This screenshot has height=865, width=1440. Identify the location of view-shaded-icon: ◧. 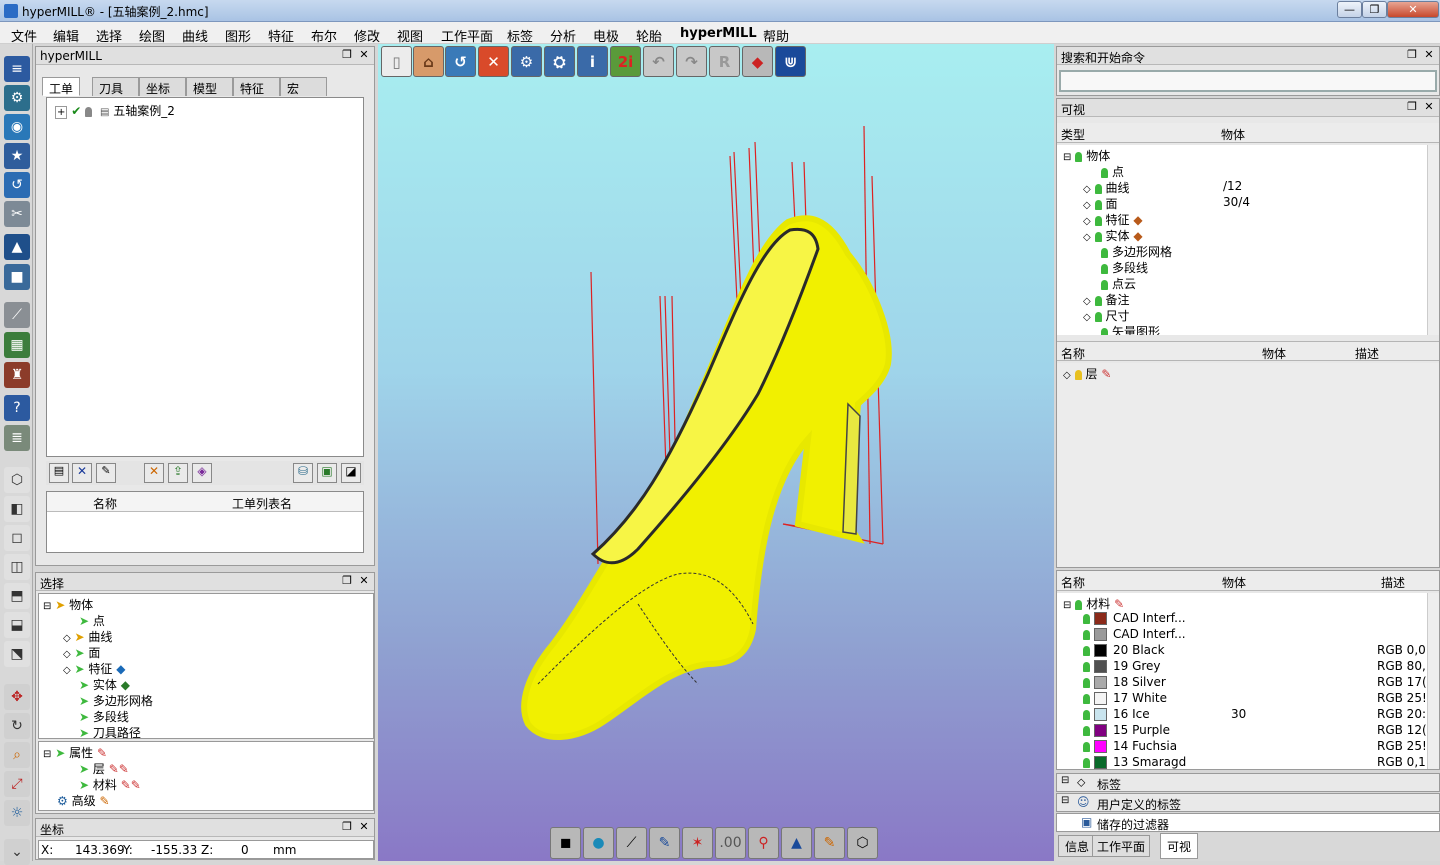
(17, 509).